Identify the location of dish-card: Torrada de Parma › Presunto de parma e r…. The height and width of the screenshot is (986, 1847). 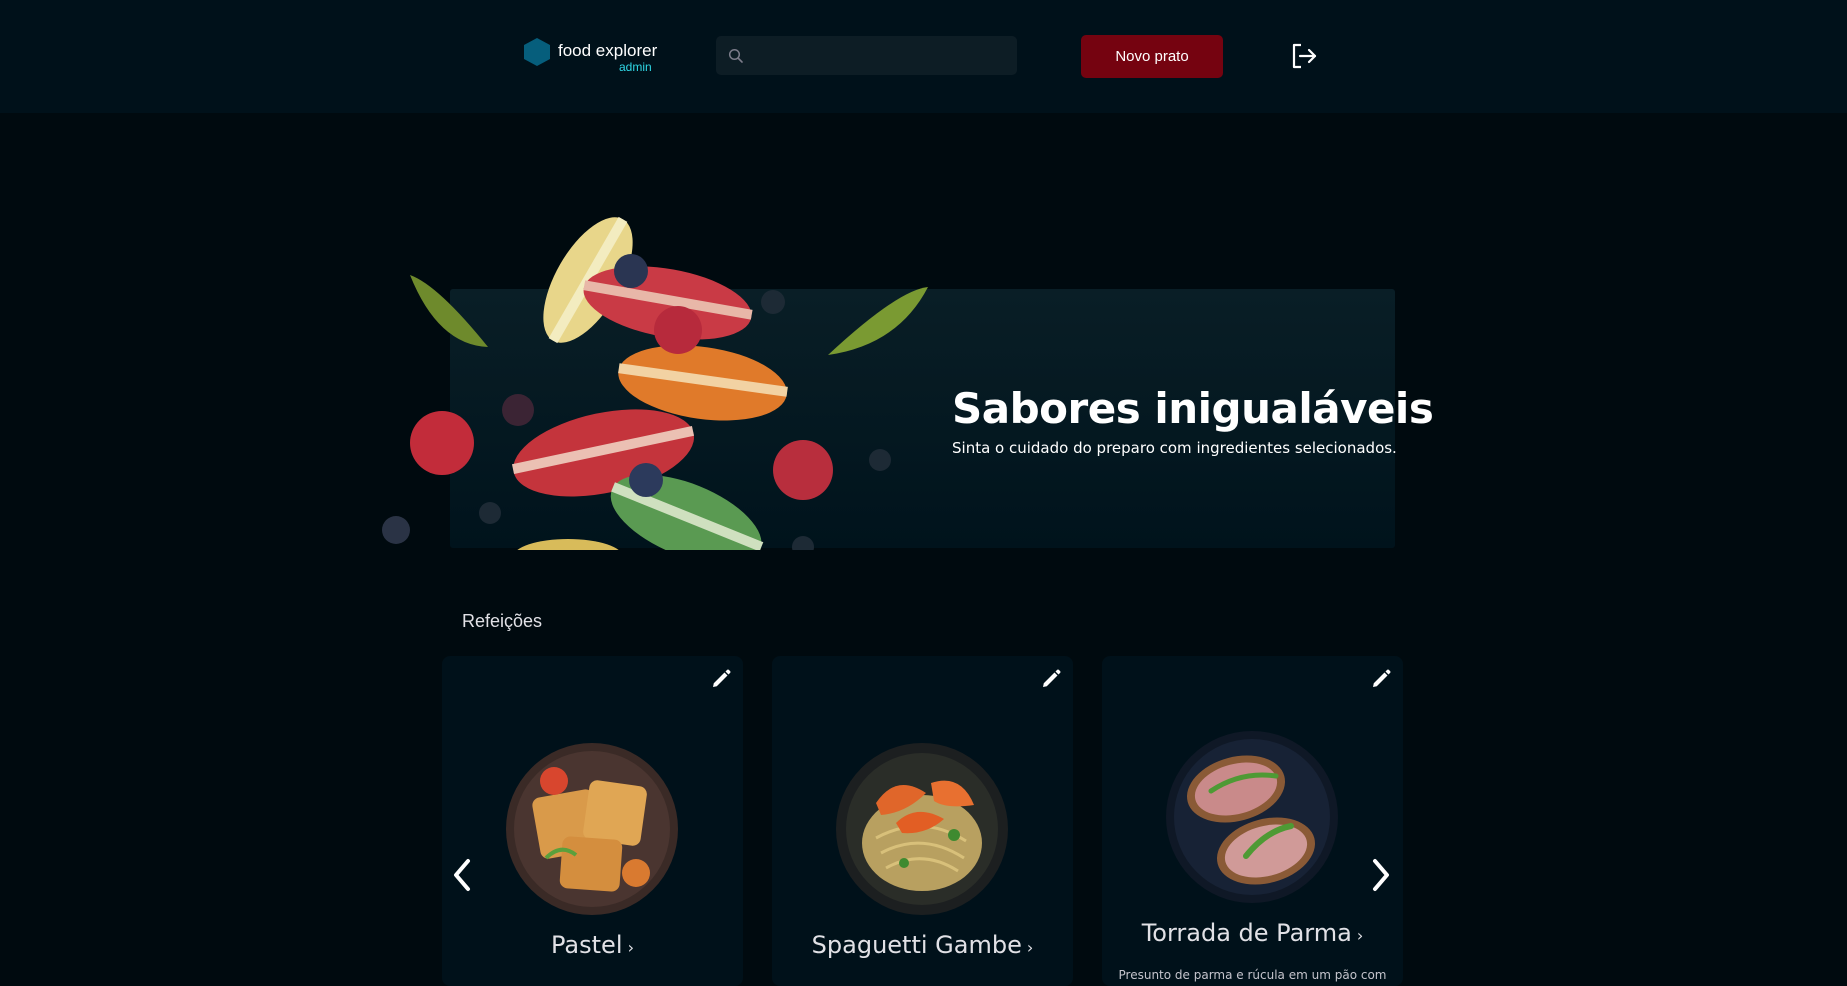
(1252, 821).